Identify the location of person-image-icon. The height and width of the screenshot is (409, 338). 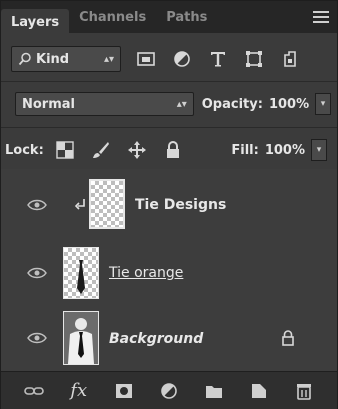
(81, 338).